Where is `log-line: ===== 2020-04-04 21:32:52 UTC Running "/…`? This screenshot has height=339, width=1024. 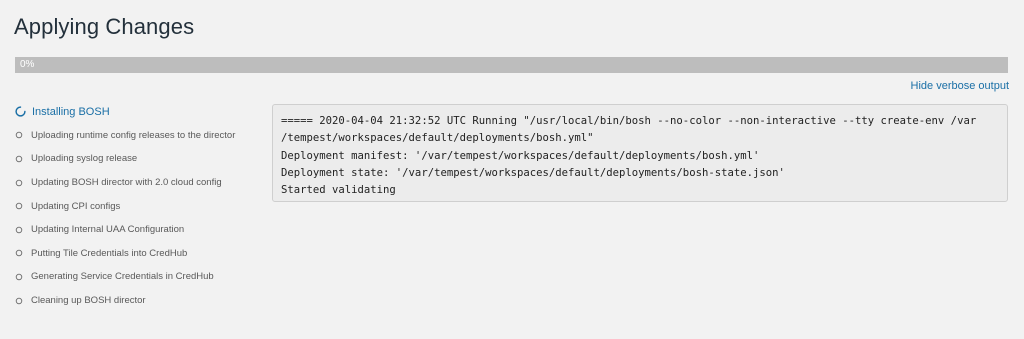 log-line: ===== 2020-04-04 21:32:52 UTC Running "/… is located at coordinates (629, 121).